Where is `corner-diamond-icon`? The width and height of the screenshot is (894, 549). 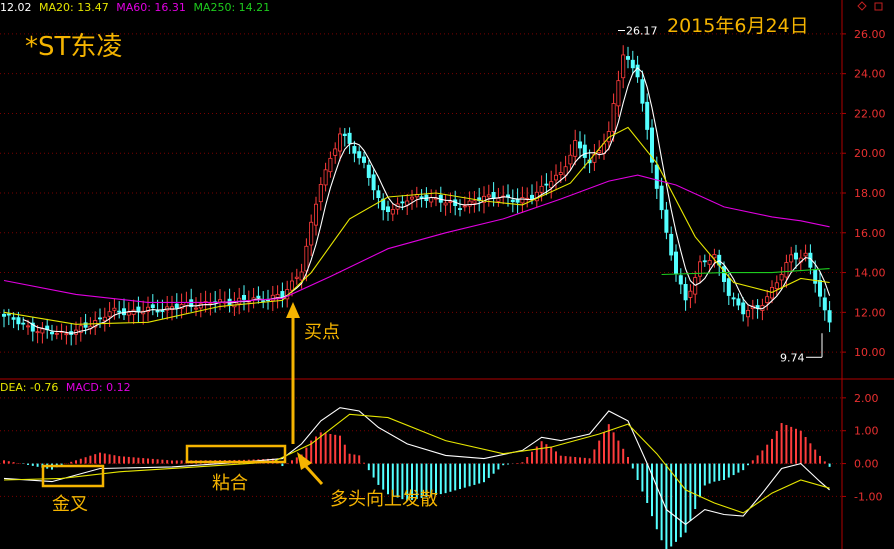 corner-diamond-icon is located at coordinates (862, 6).